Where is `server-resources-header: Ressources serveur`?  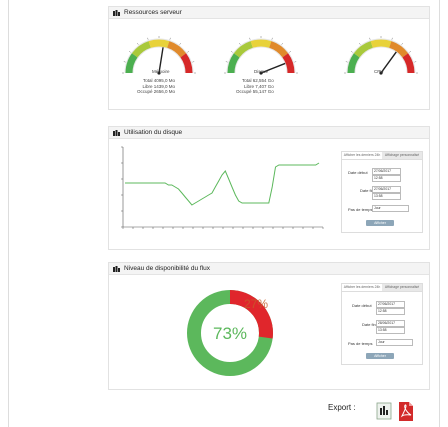
server-resources-header: Ressources serveur is located at coordinates (269, 13).